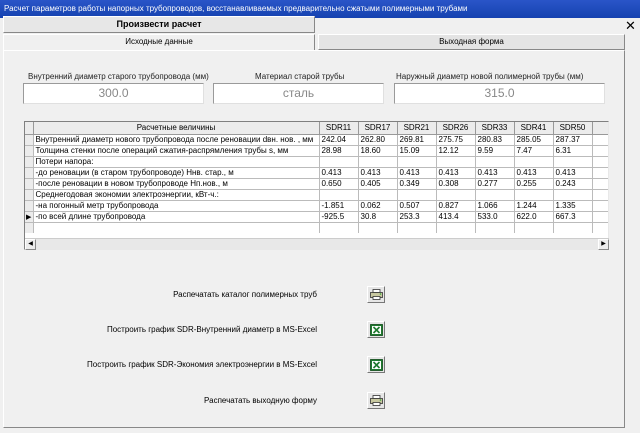 This screenshot has width=640, height=433. Describe the element at coordinates (573, 128) in the screenshot. I see `column-header: SDR50` at that location.